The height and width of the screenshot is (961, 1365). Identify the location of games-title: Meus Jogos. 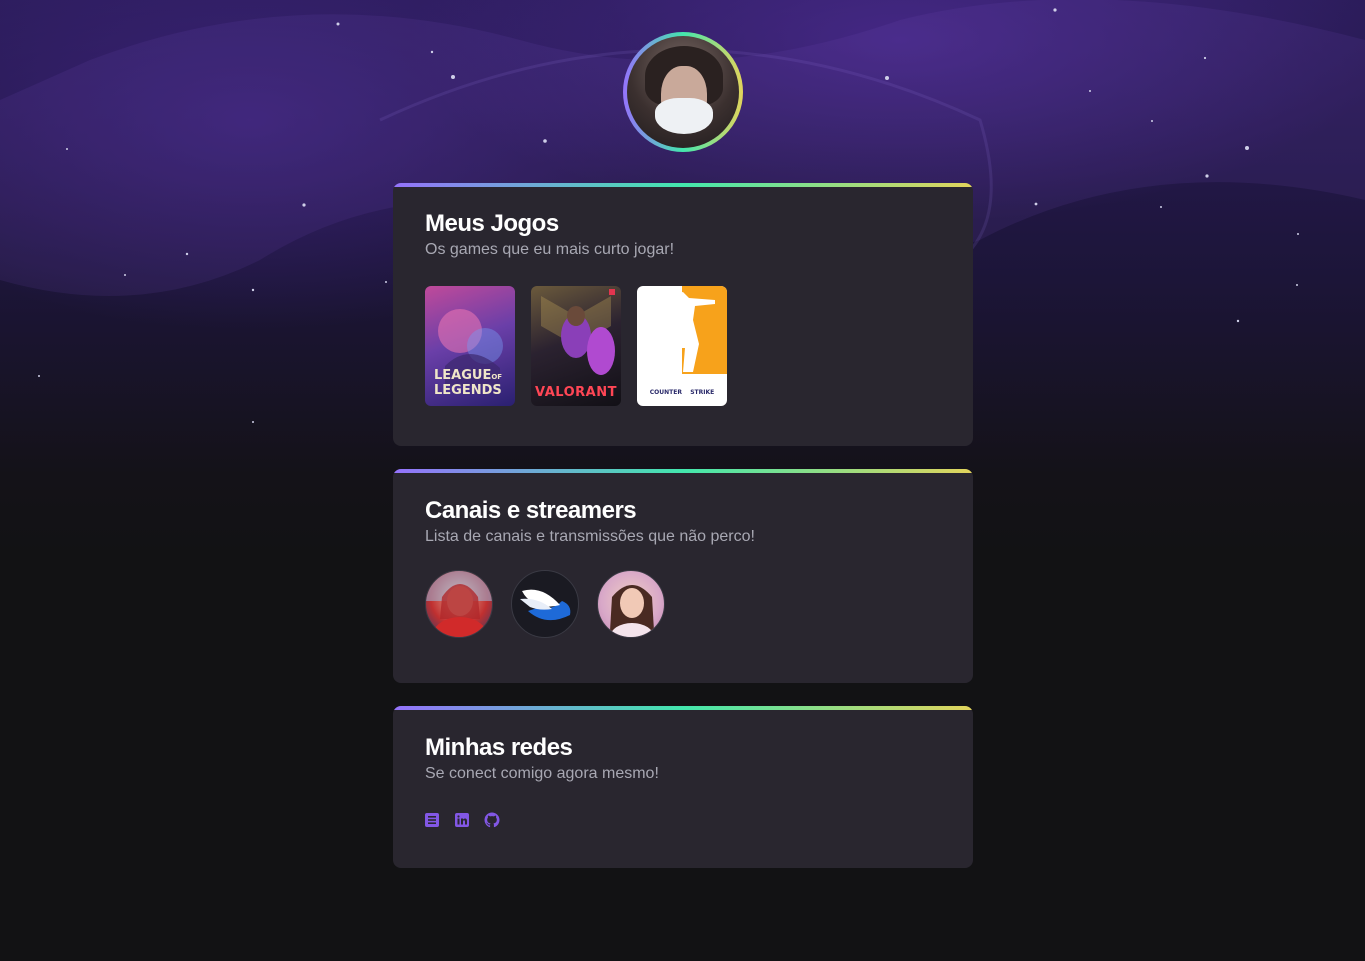
(492, 223).